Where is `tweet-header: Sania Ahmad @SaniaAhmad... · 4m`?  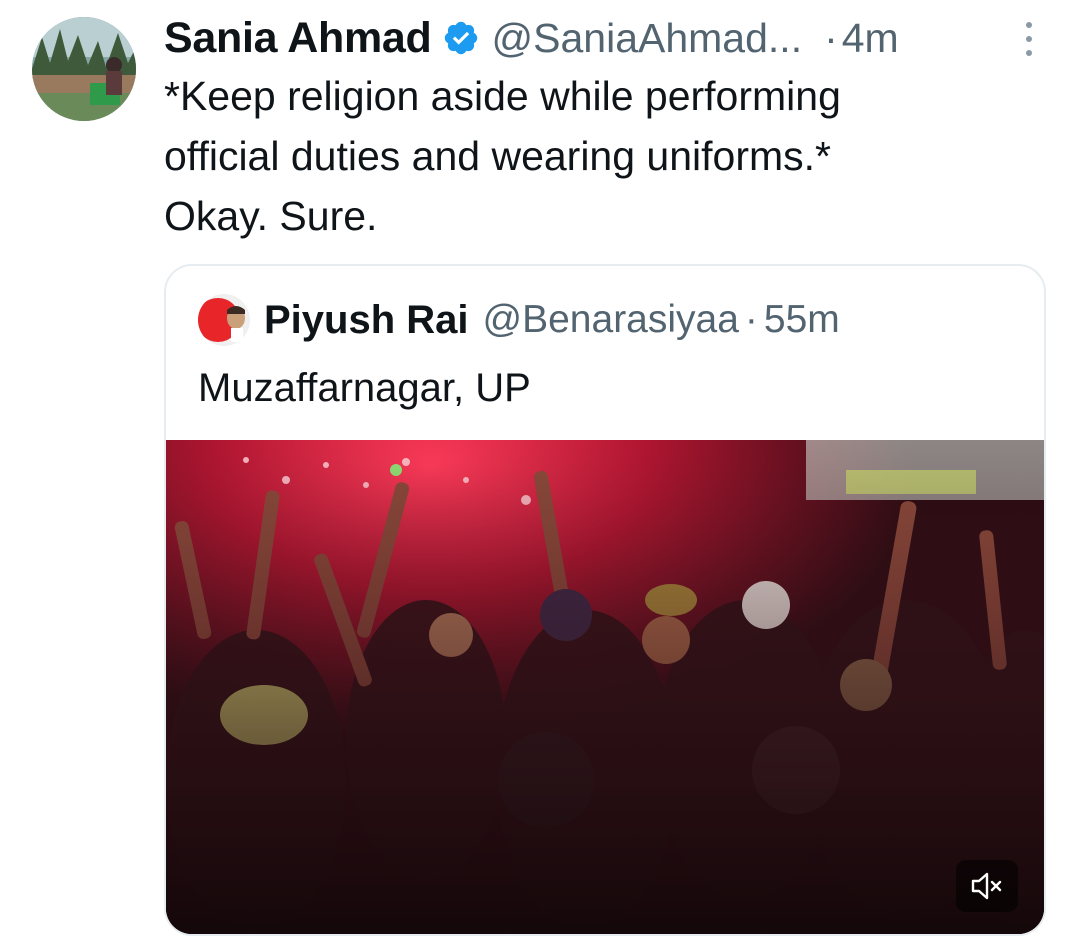
tweet-header: Sania Ahmad @SaniaAhmad... · 4m is located at coordinates (604, 38).